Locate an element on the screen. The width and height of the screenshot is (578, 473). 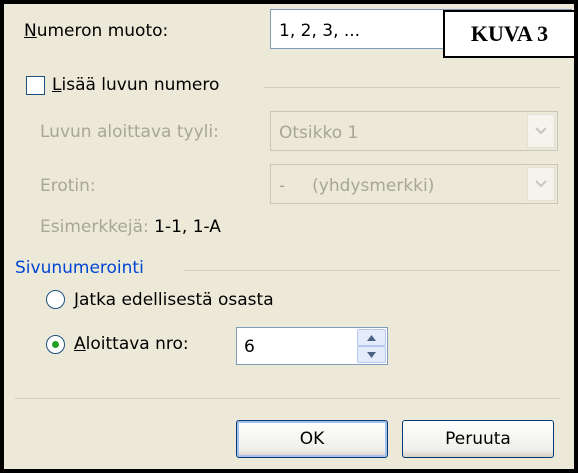
examples-row: Esimerkkejä: 1-1, 1-A is located at coordinates (130, 227).